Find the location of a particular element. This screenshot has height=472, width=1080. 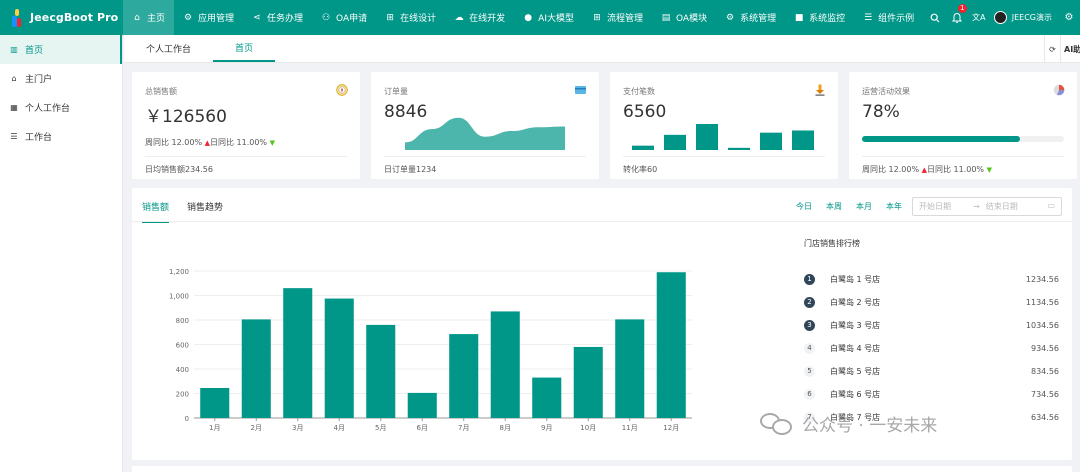

tabs-tools: ⟳ AI助 is located at coordinates (1062, 49).